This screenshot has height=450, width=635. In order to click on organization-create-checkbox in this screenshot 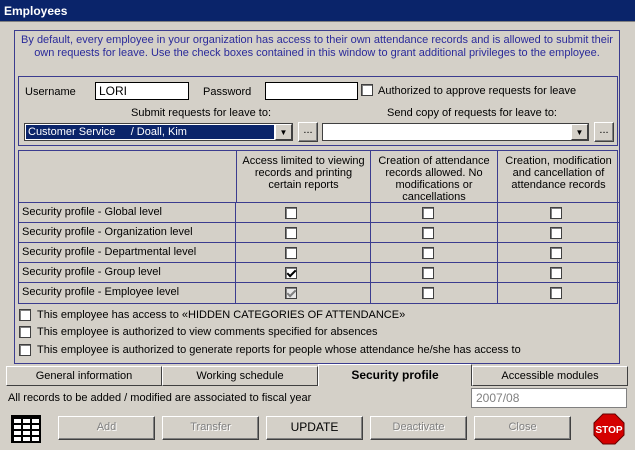, I will do `click(428, 233)`.